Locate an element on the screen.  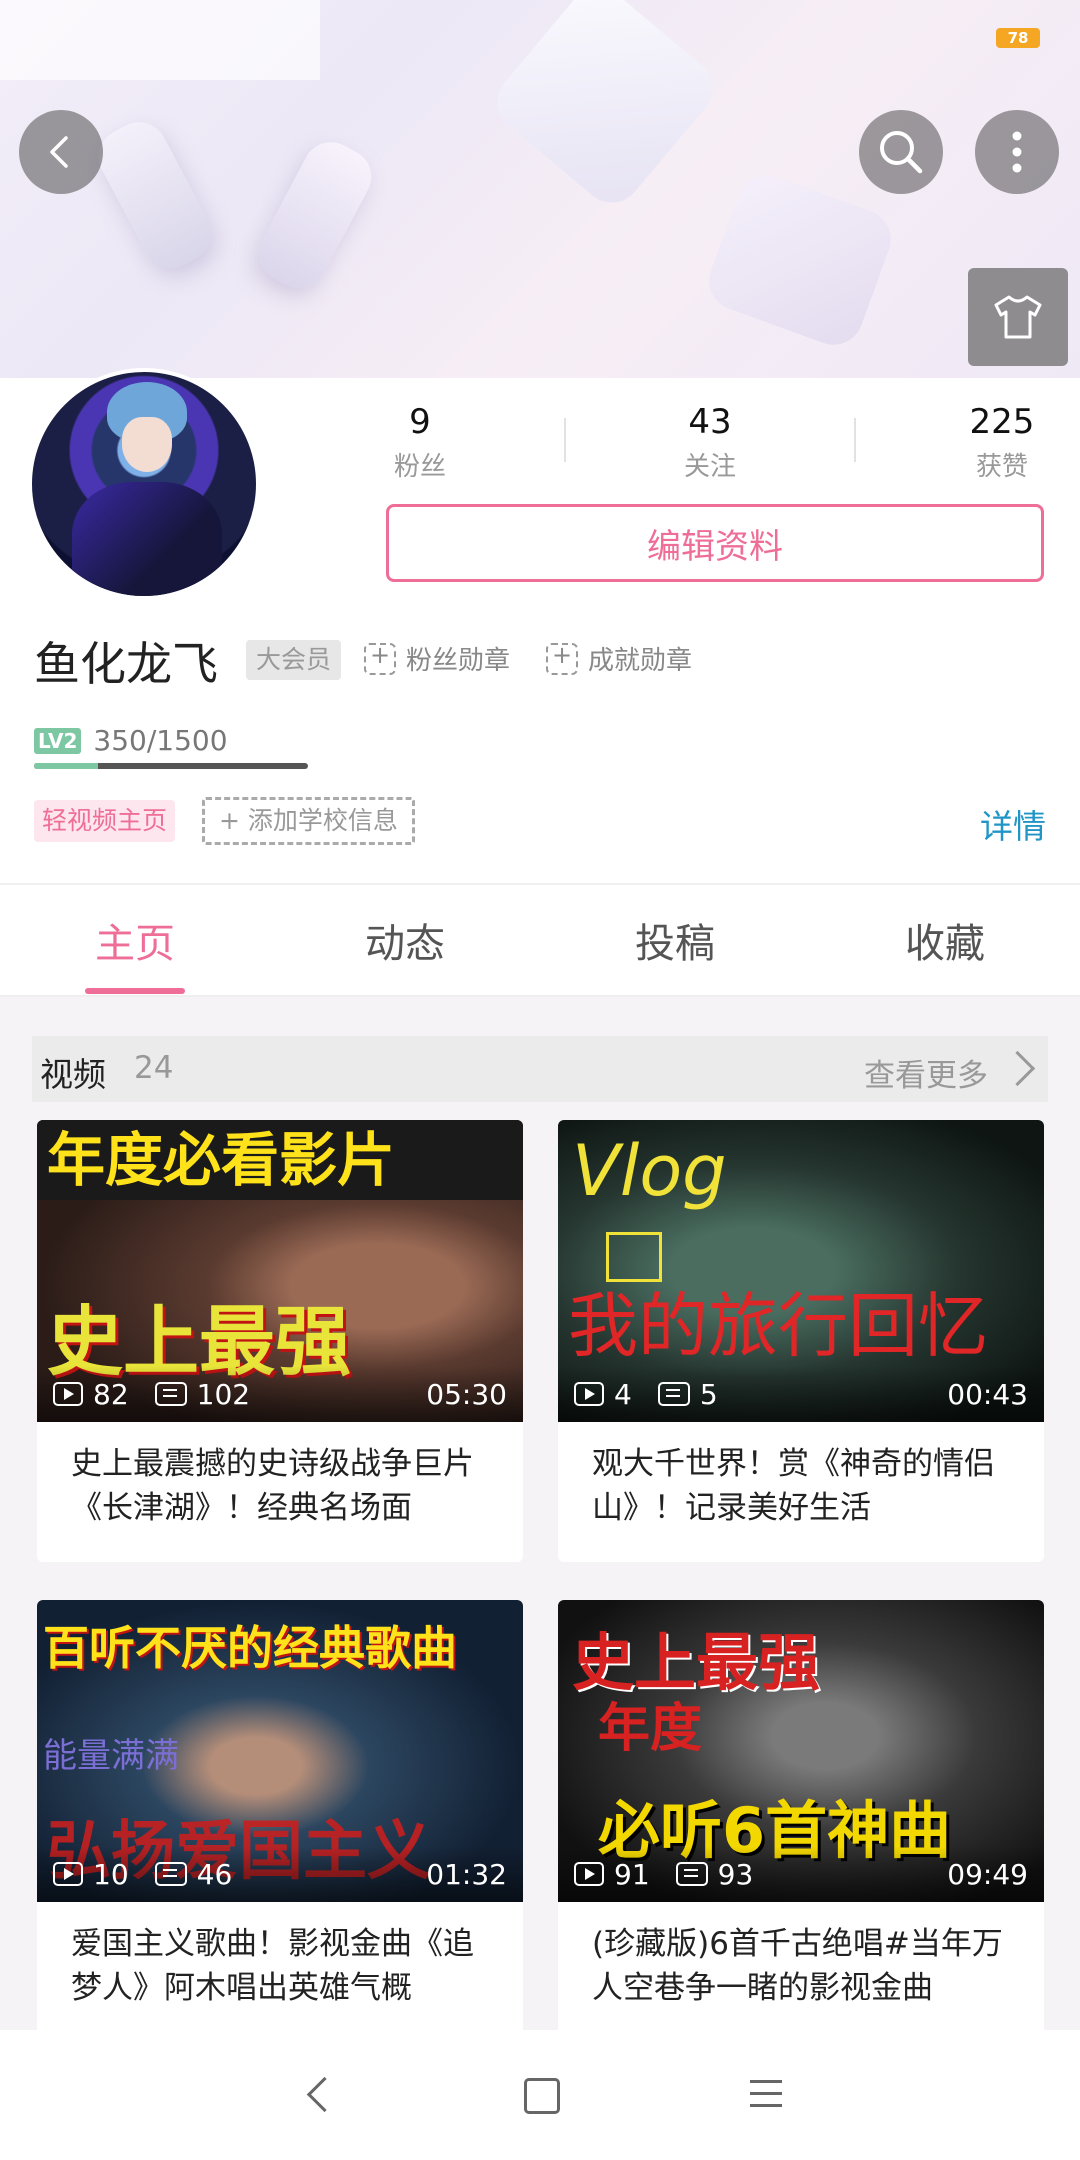
tab-dynamics: 动态 is located at coordinates (405, 940).